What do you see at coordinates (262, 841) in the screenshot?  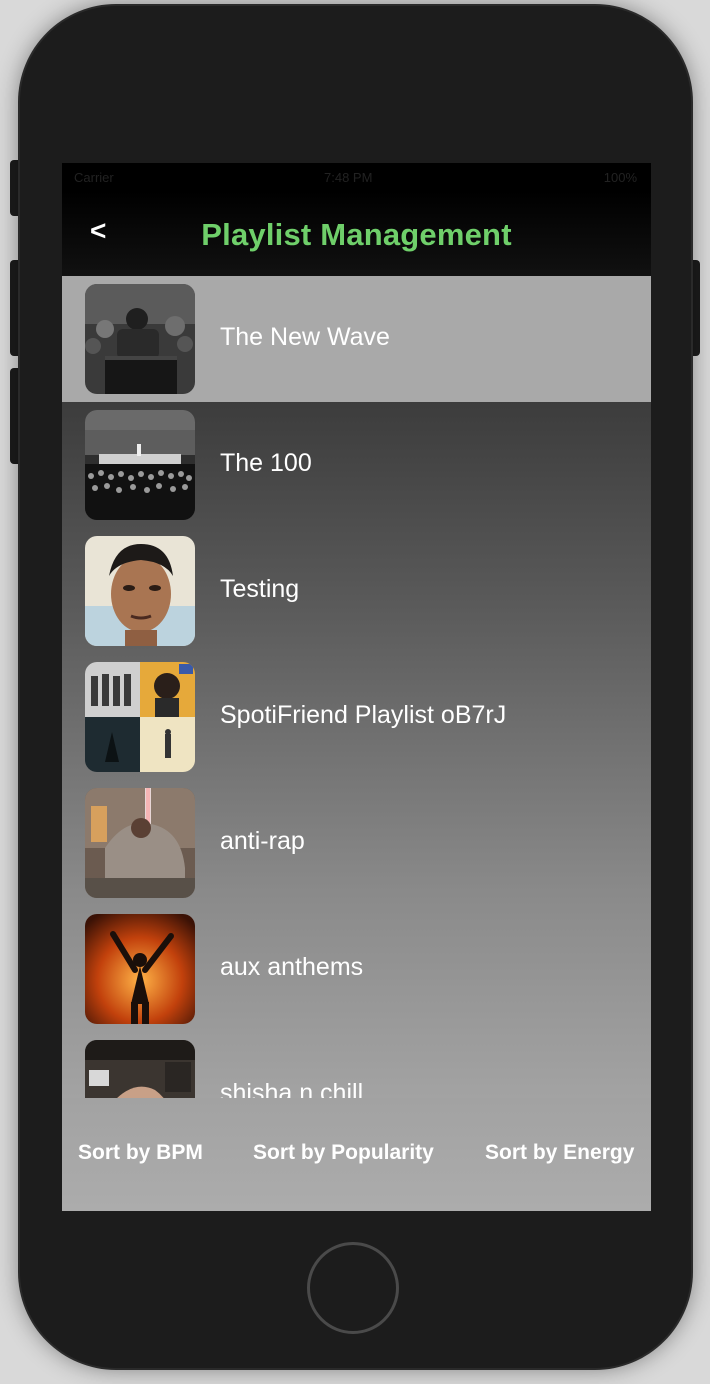 I see `playlist-name: anti-rap` at bounding box center [262, 841].